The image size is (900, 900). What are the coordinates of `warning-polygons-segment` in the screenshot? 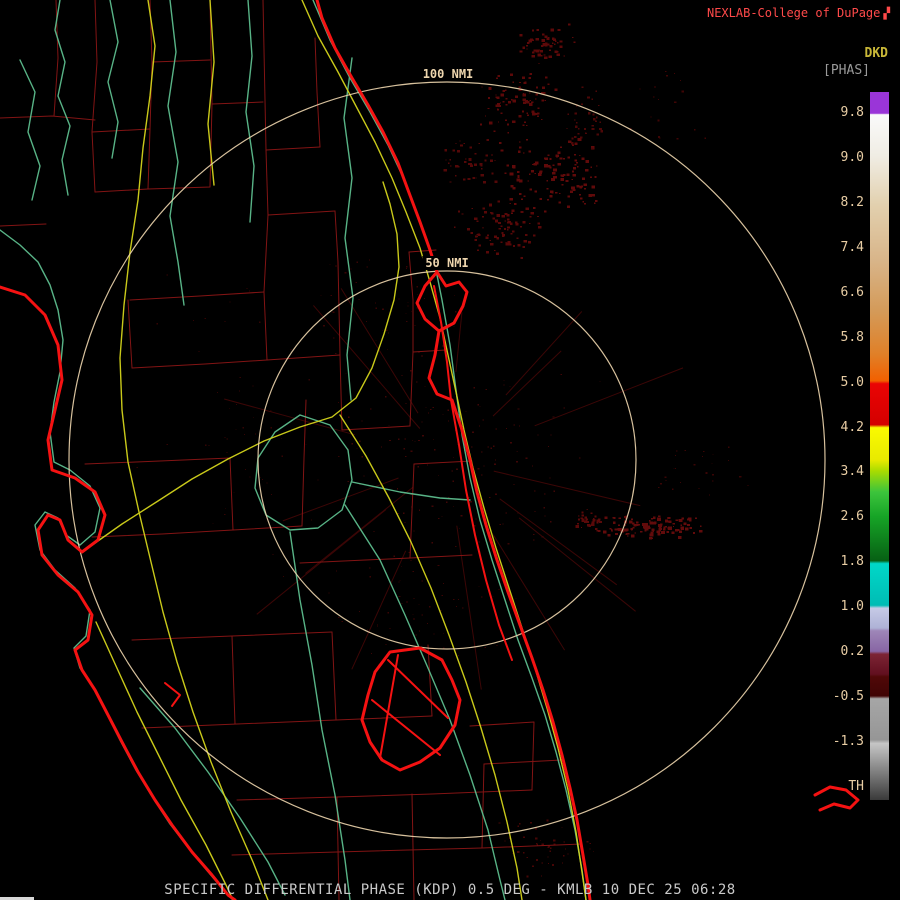 It's located at (389, 706).